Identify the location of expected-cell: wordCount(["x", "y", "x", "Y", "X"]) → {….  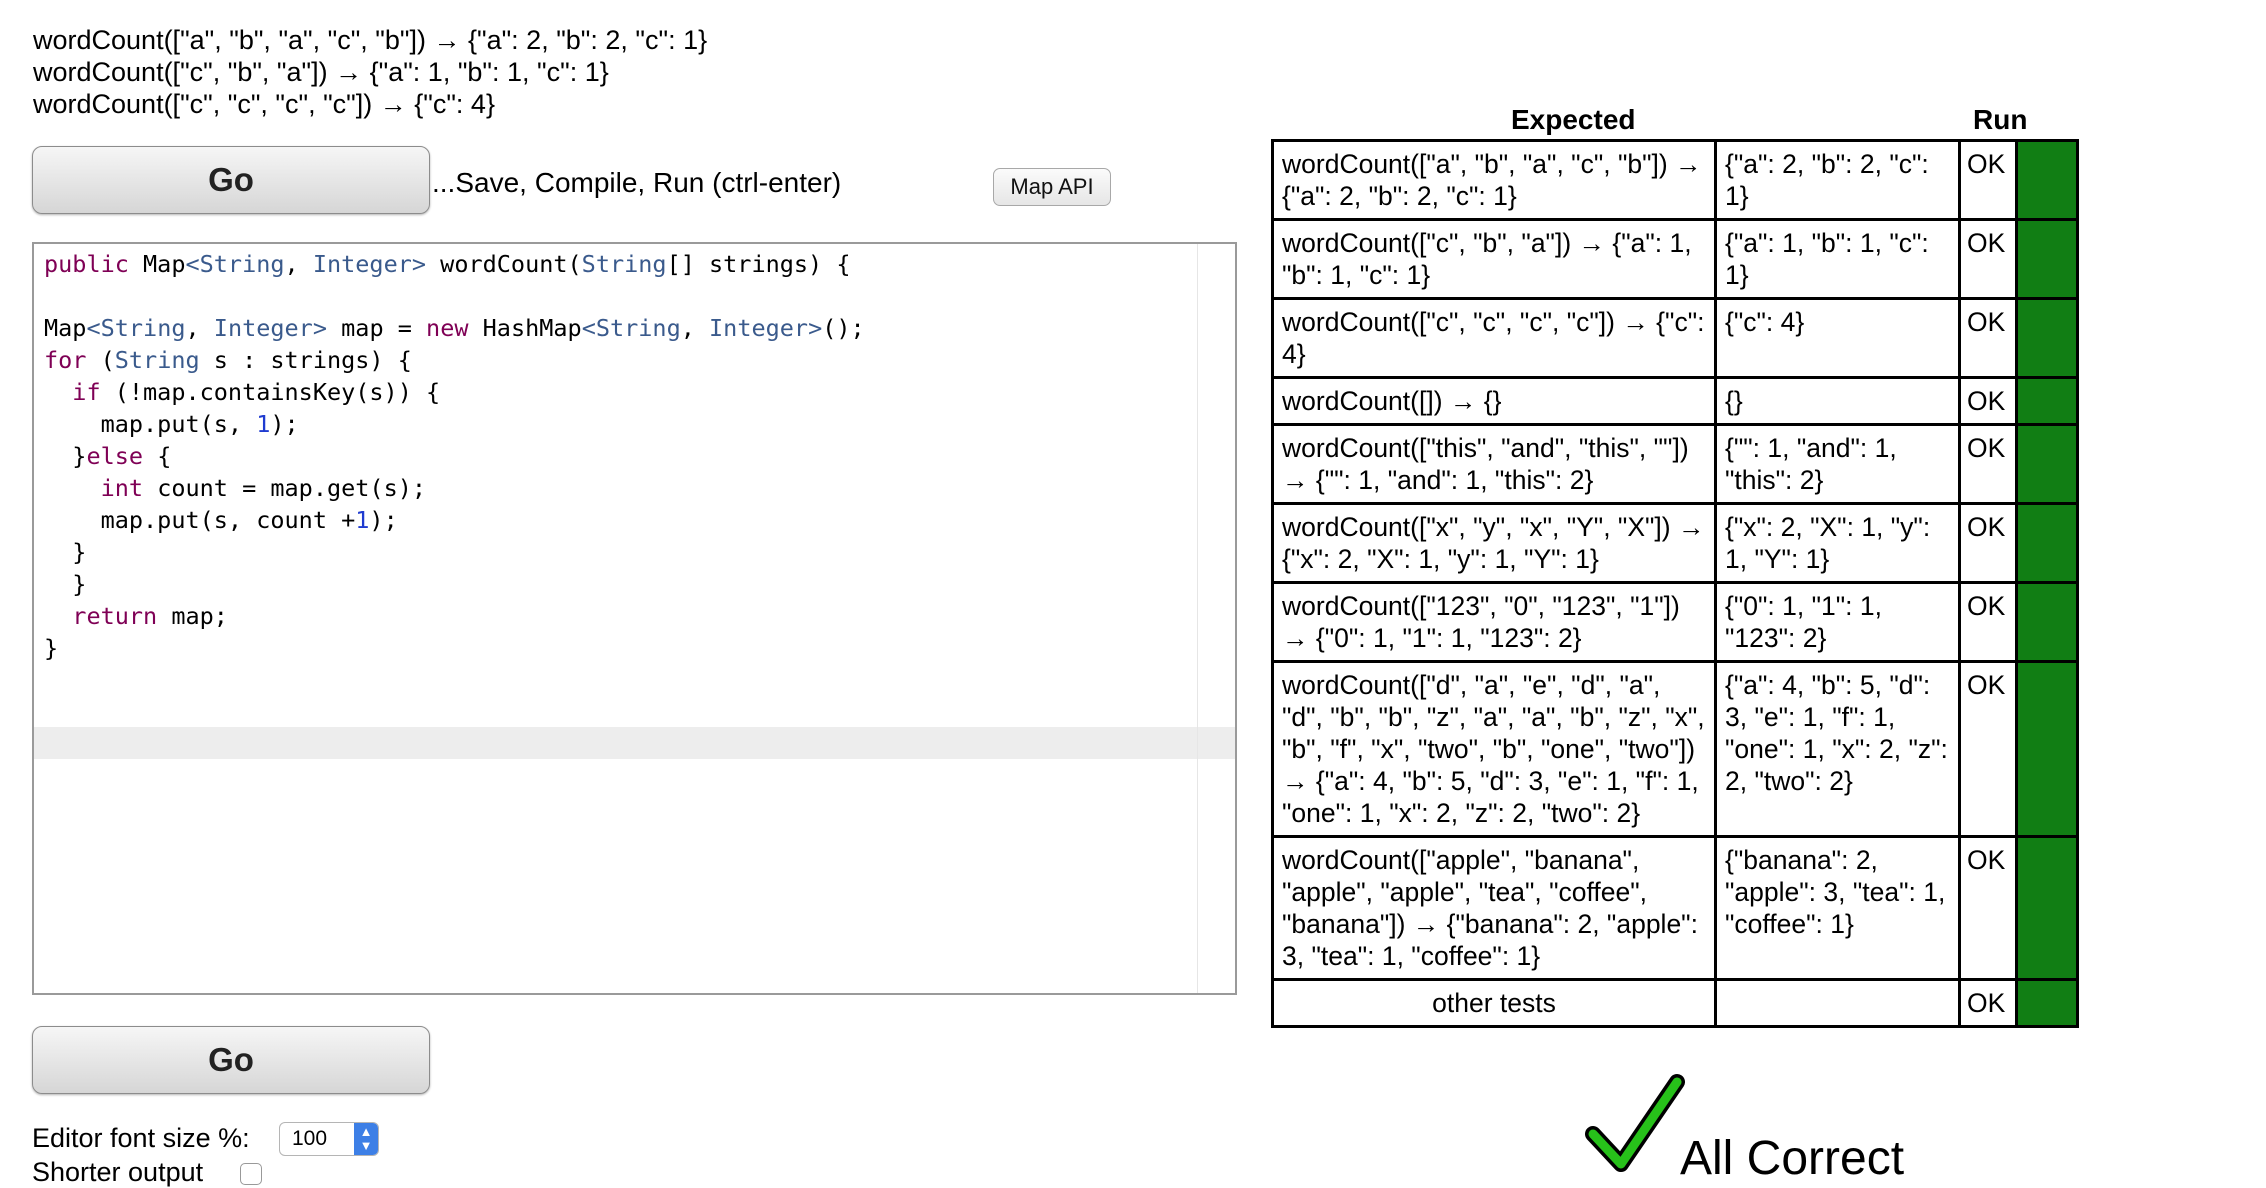
(1494, 543).